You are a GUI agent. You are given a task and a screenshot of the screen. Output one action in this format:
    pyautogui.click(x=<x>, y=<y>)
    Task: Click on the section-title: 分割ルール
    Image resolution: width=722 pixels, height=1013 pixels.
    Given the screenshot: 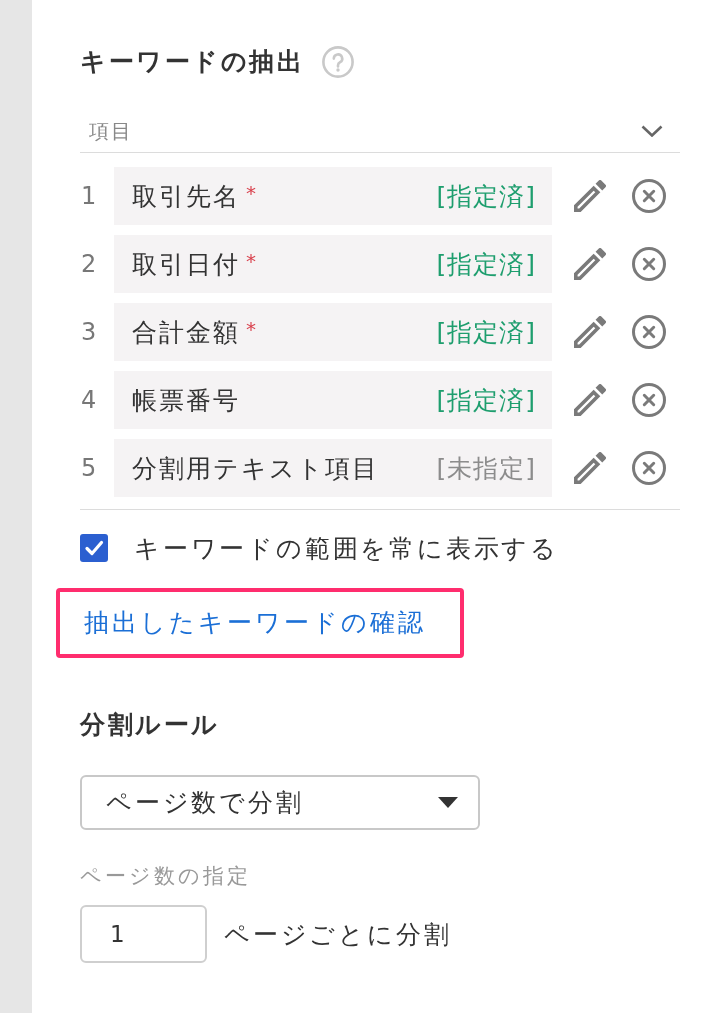 What is the action you would take?
    pyautogui.click(x=150, y=725)
    